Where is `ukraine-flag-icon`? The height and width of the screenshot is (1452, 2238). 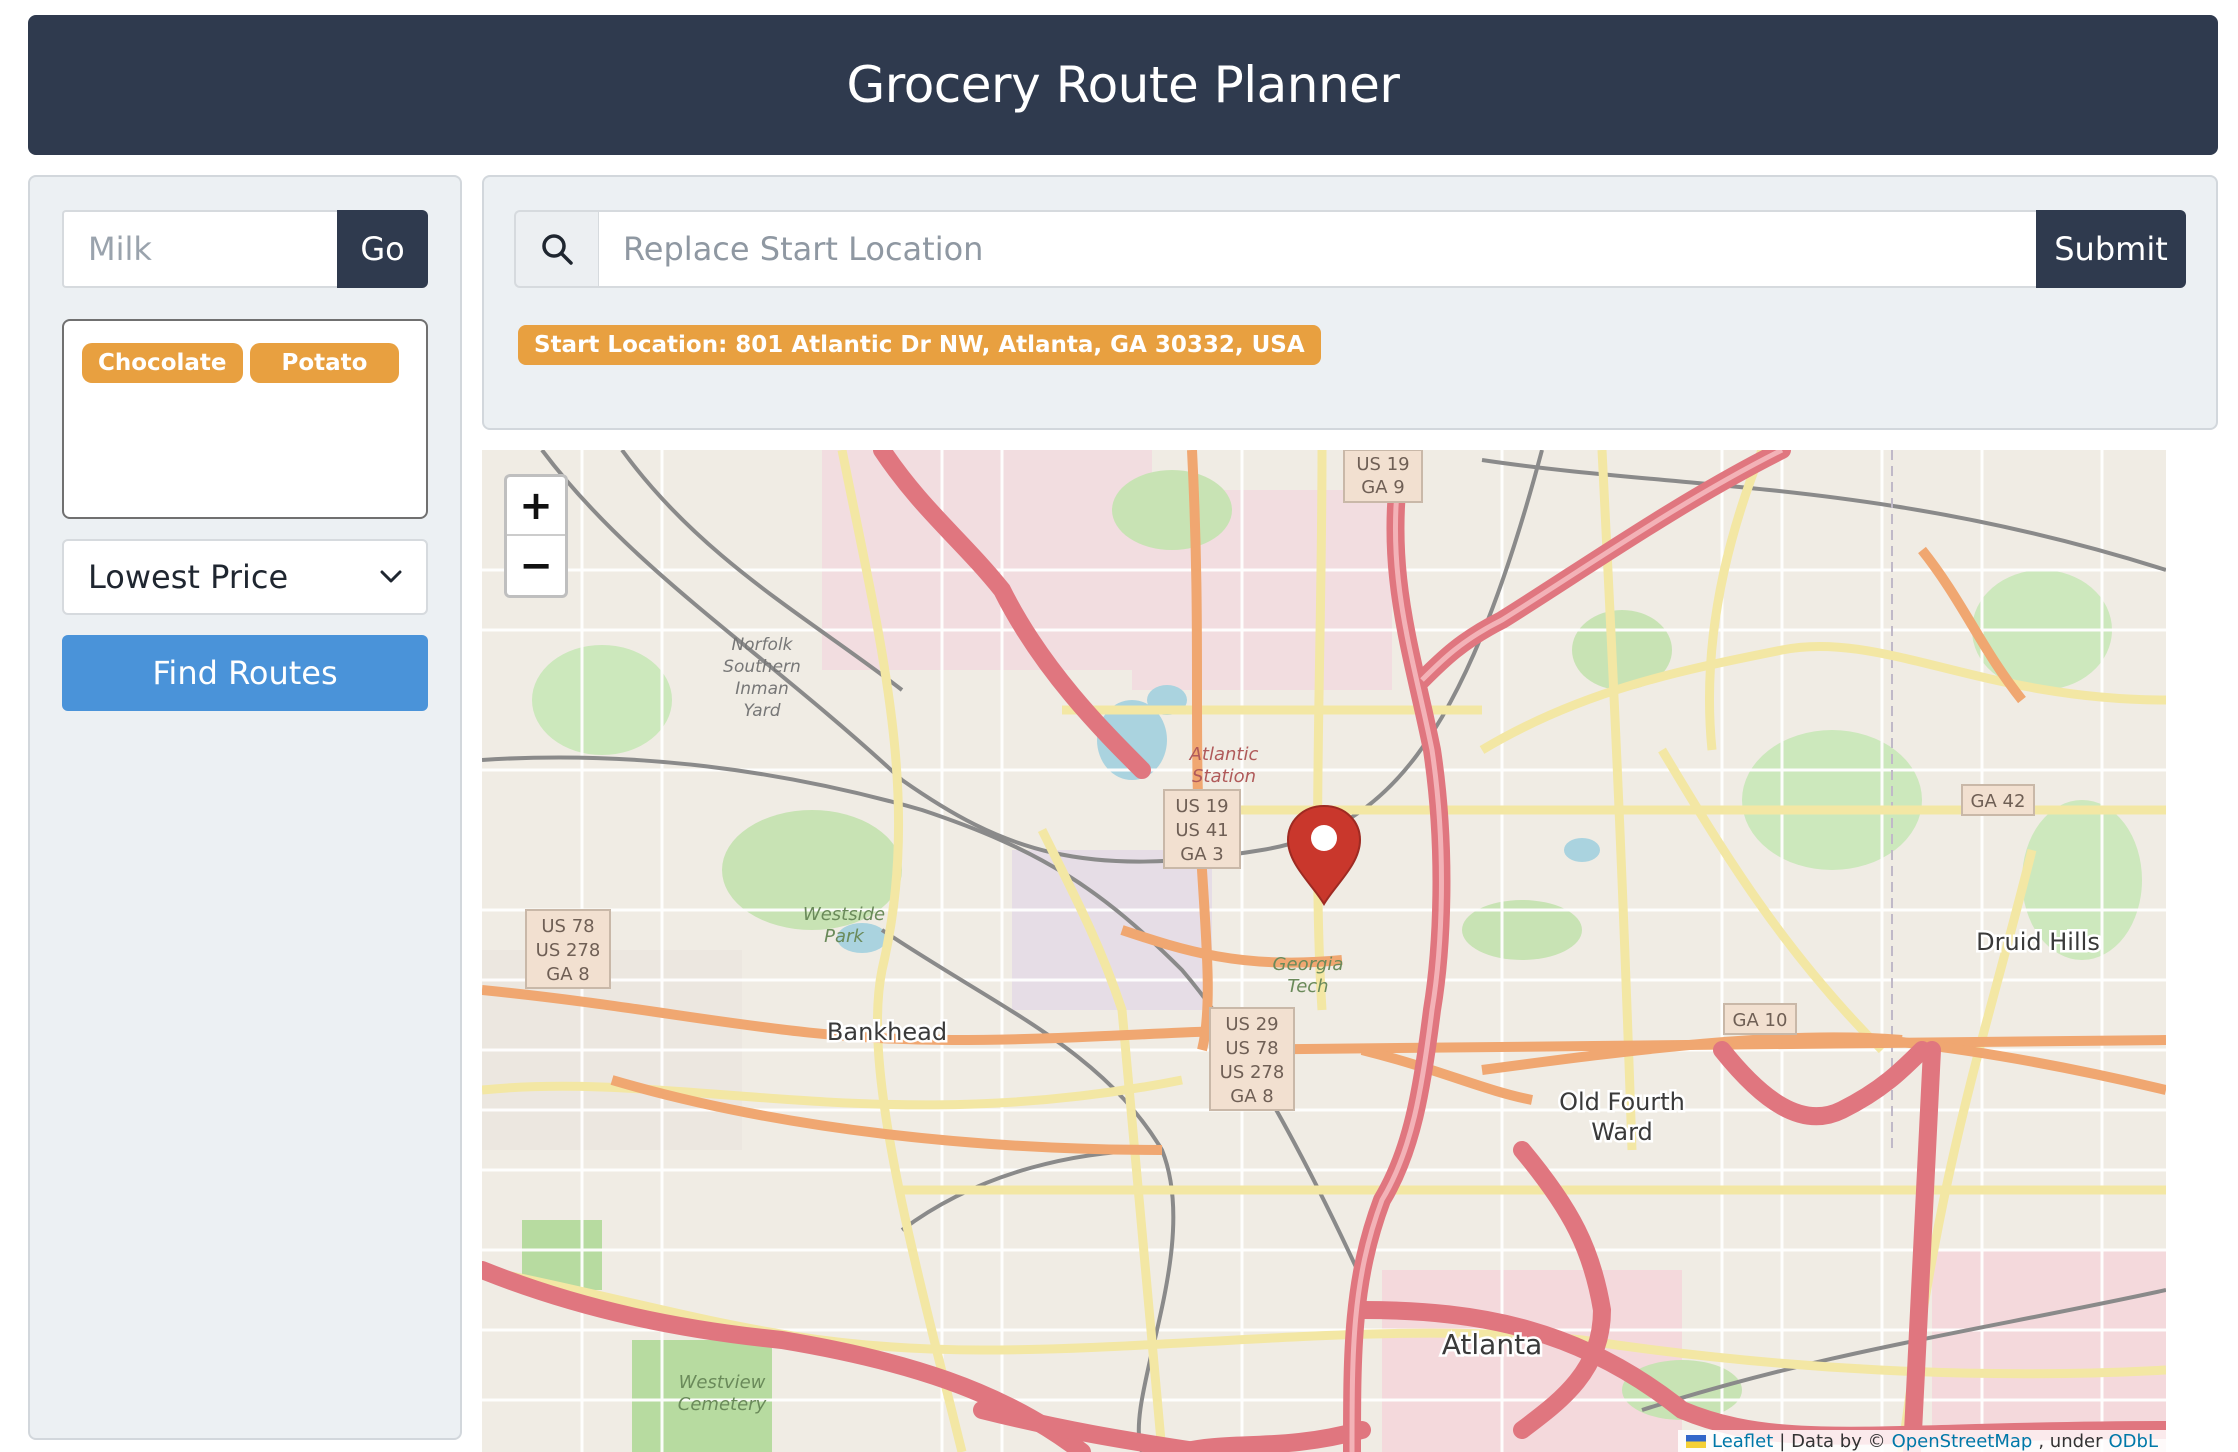
ukraine-flag-icon is located at coordinates (1695, 1441).